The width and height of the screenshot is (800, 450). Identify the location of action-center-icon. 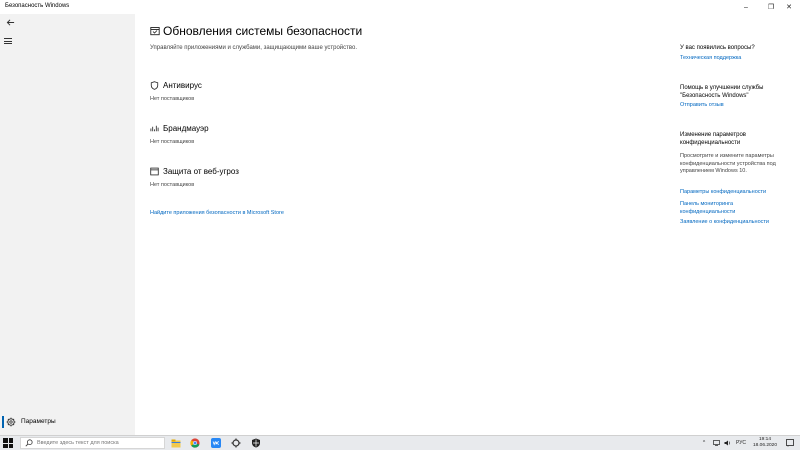
(790, 443).